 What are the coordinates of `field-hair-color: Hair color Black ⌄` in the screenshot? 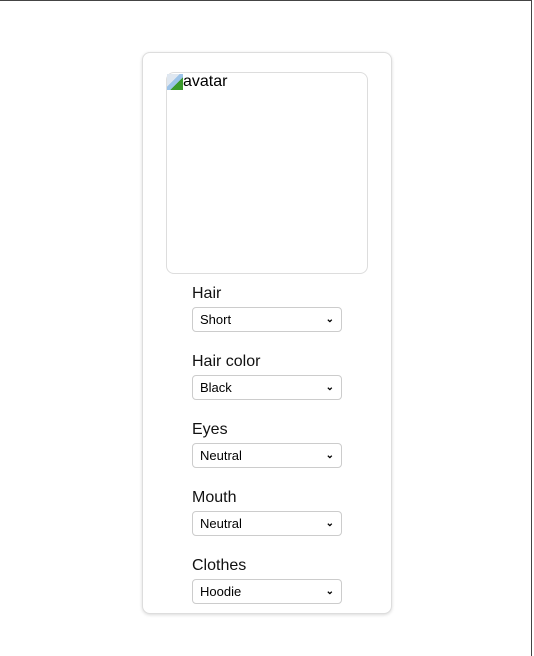 It's located at (267, 376).